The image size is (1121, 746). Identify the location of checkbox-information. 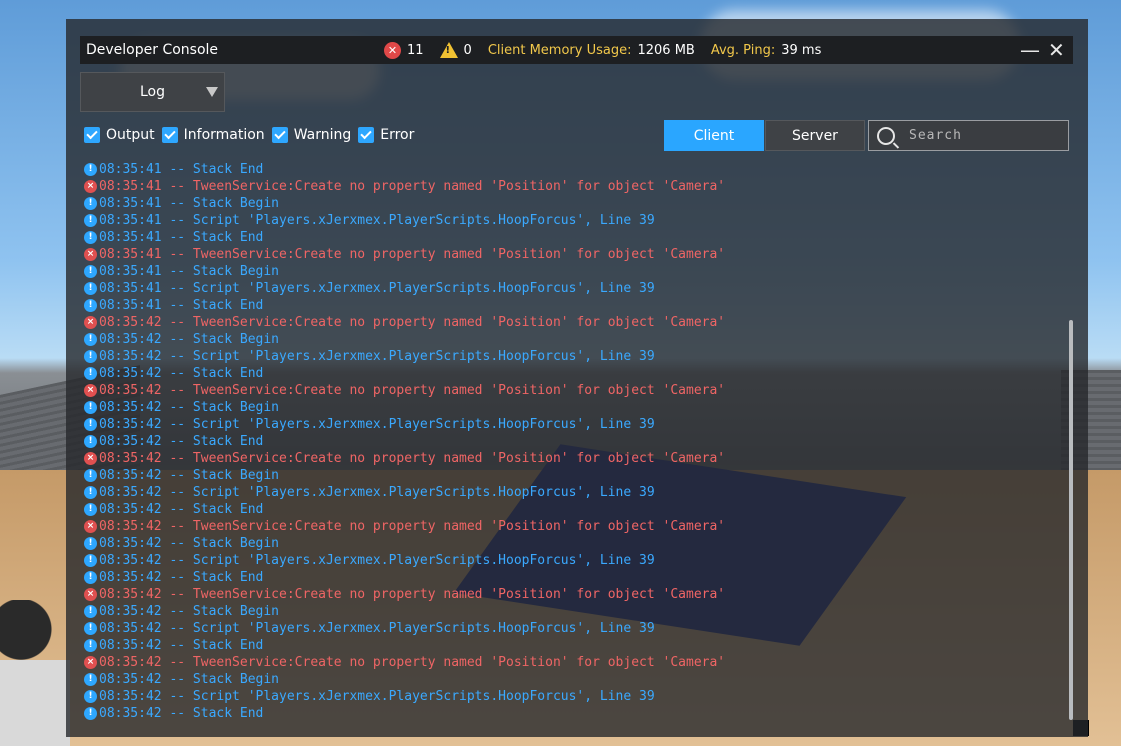
(169, 135).